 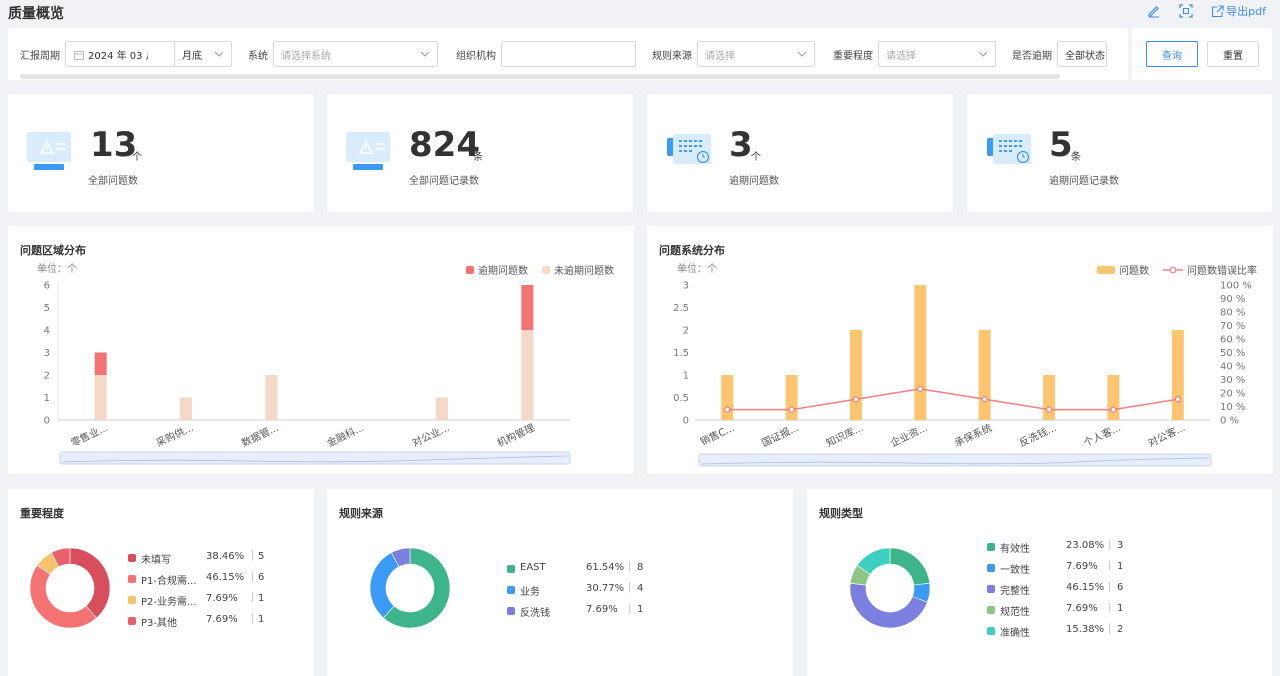 What do you see at coordinates (1085, 545) in the screenshot?
I see `legend-percent: 23.08%` at bounding box center [1085, 545].